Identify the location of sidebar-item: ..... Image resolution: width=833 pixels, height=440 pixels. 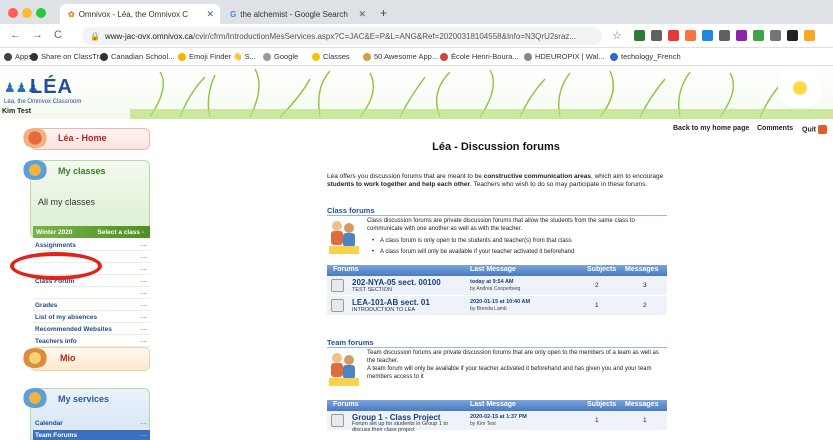
(91, 293).